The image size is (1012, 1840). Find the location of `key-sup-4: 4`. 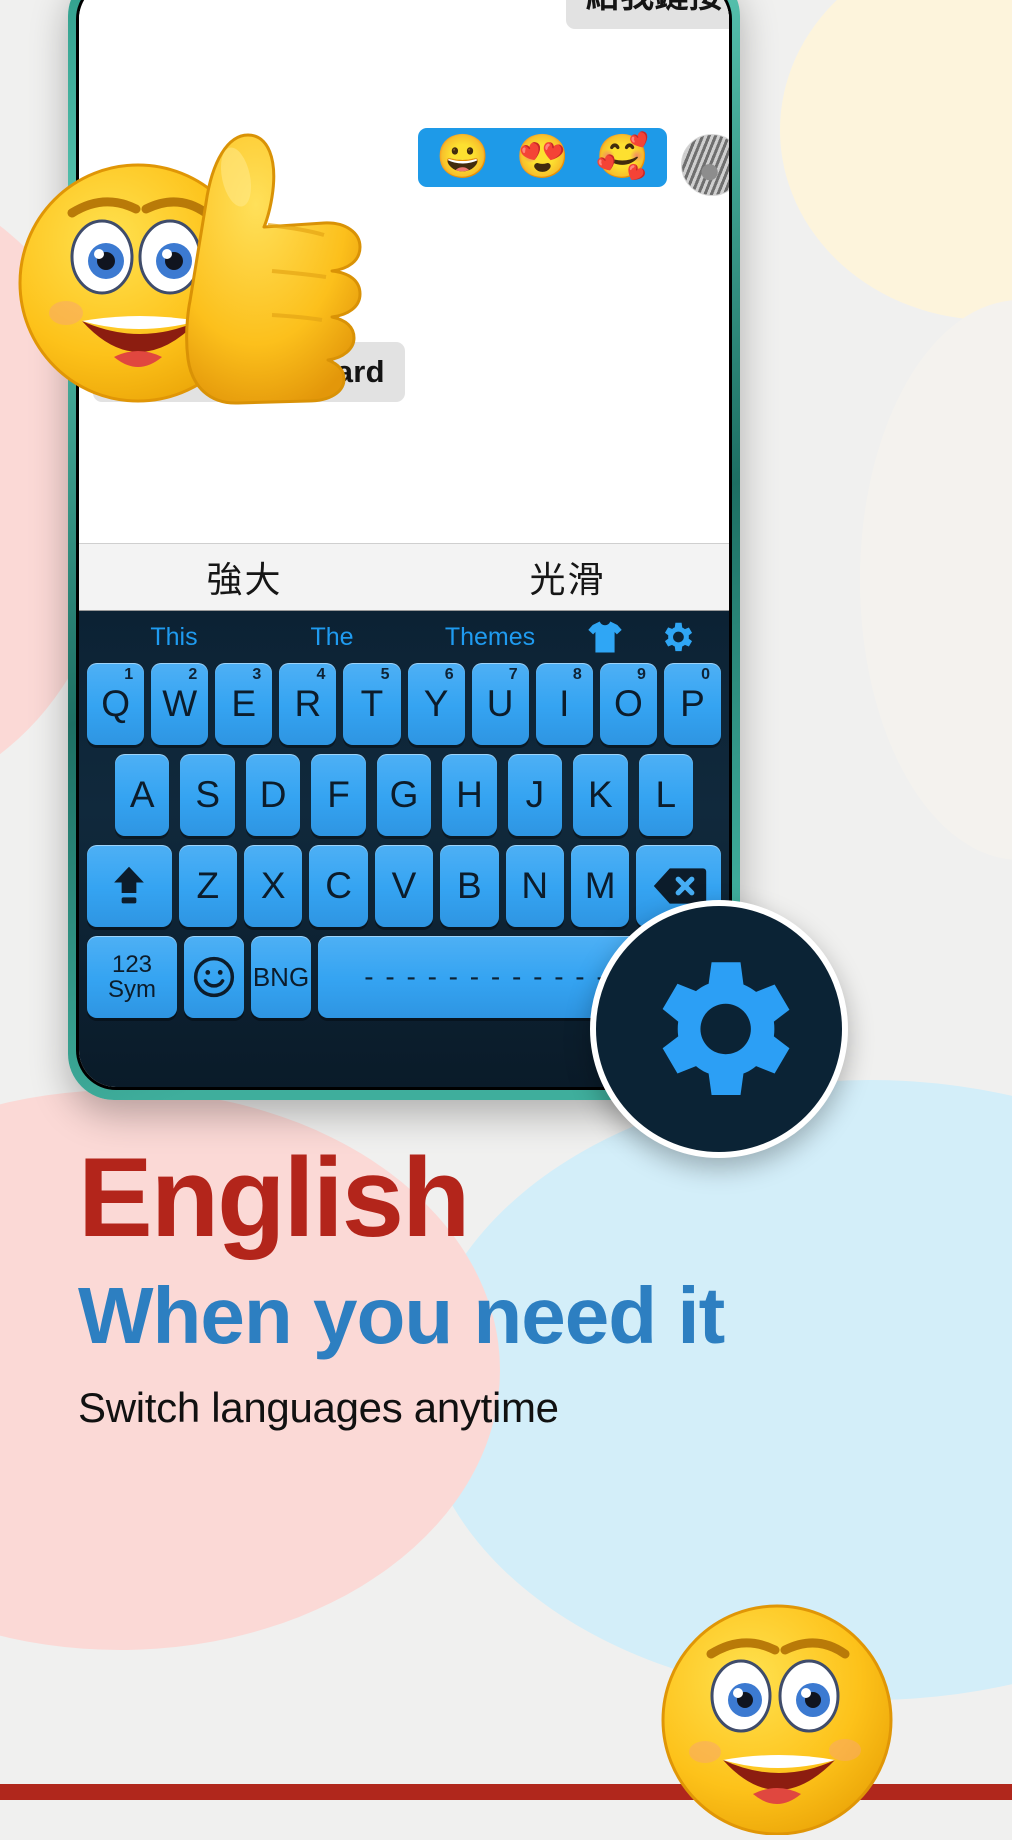

key-sup-4: 4 is located at coordinates (321, 674).